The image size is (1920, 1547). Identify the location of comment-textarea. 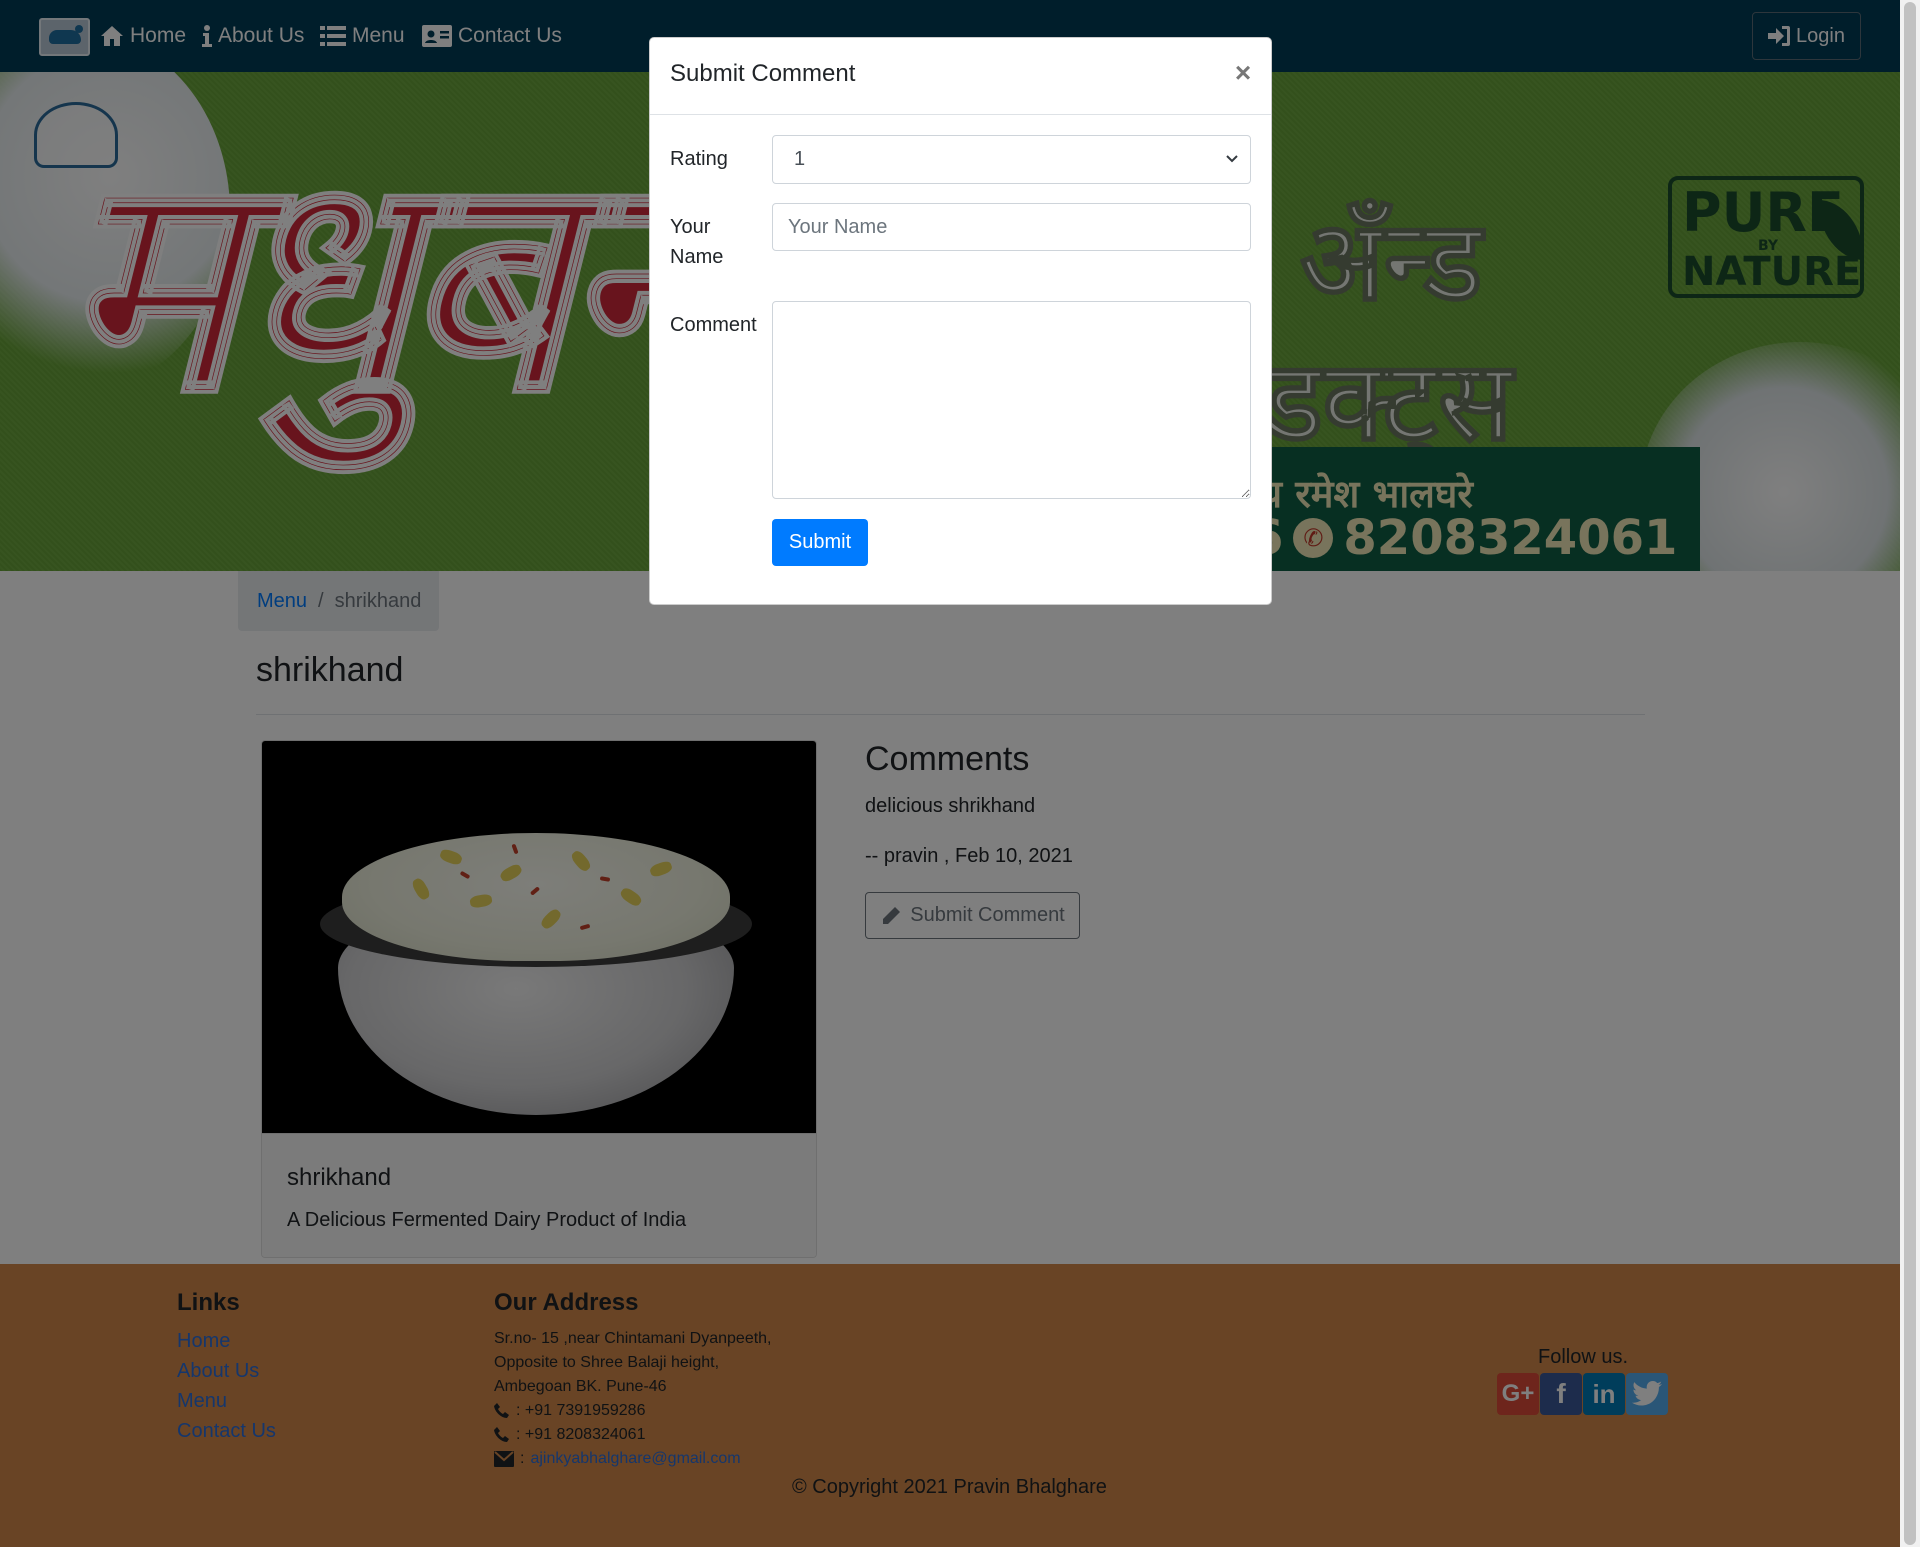
(1011, 400).